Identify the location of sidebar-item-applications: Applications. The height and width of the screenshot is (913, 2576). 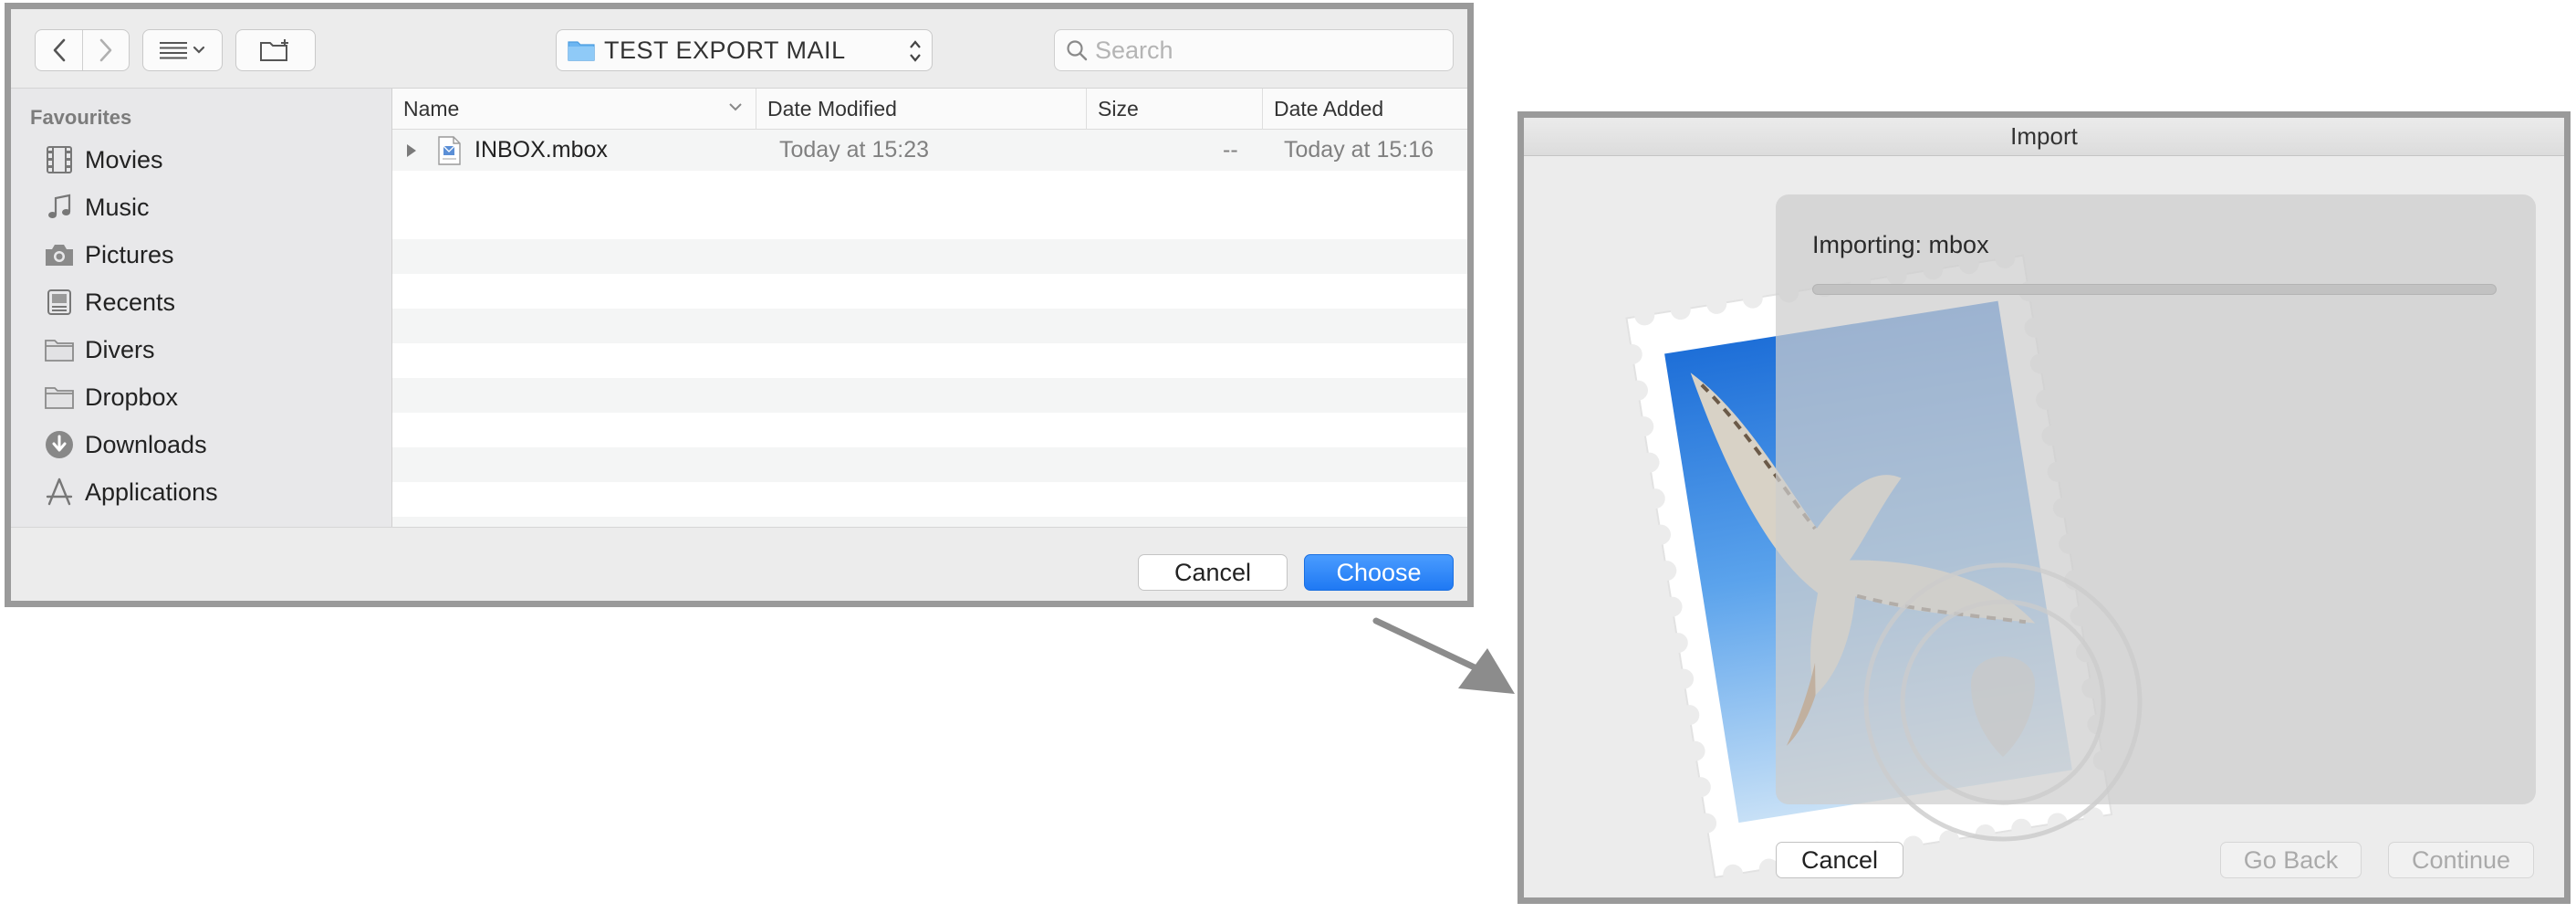
(130, 492).